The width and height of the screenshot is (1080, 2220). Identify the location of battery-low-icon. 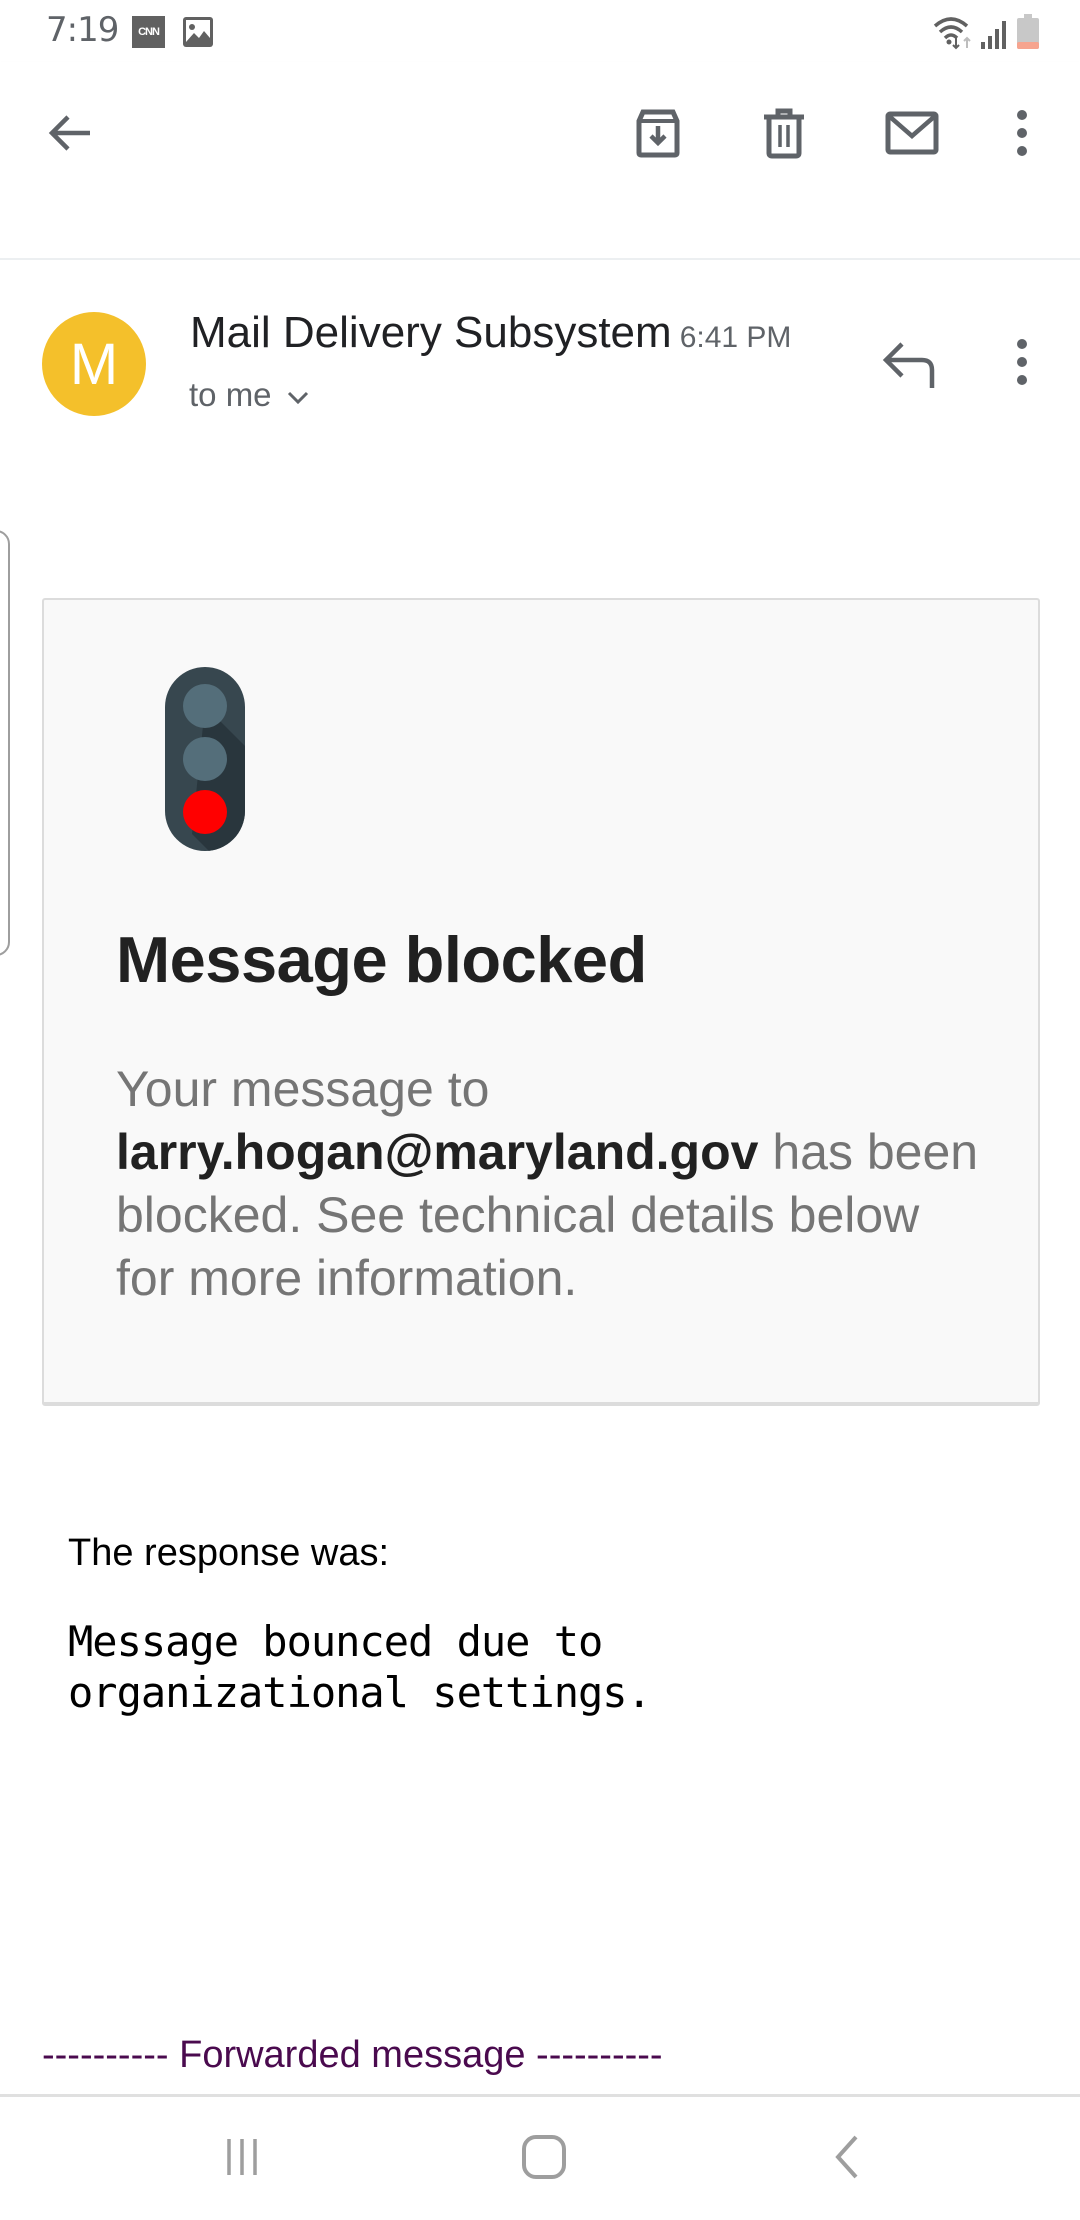
(1028, 34).